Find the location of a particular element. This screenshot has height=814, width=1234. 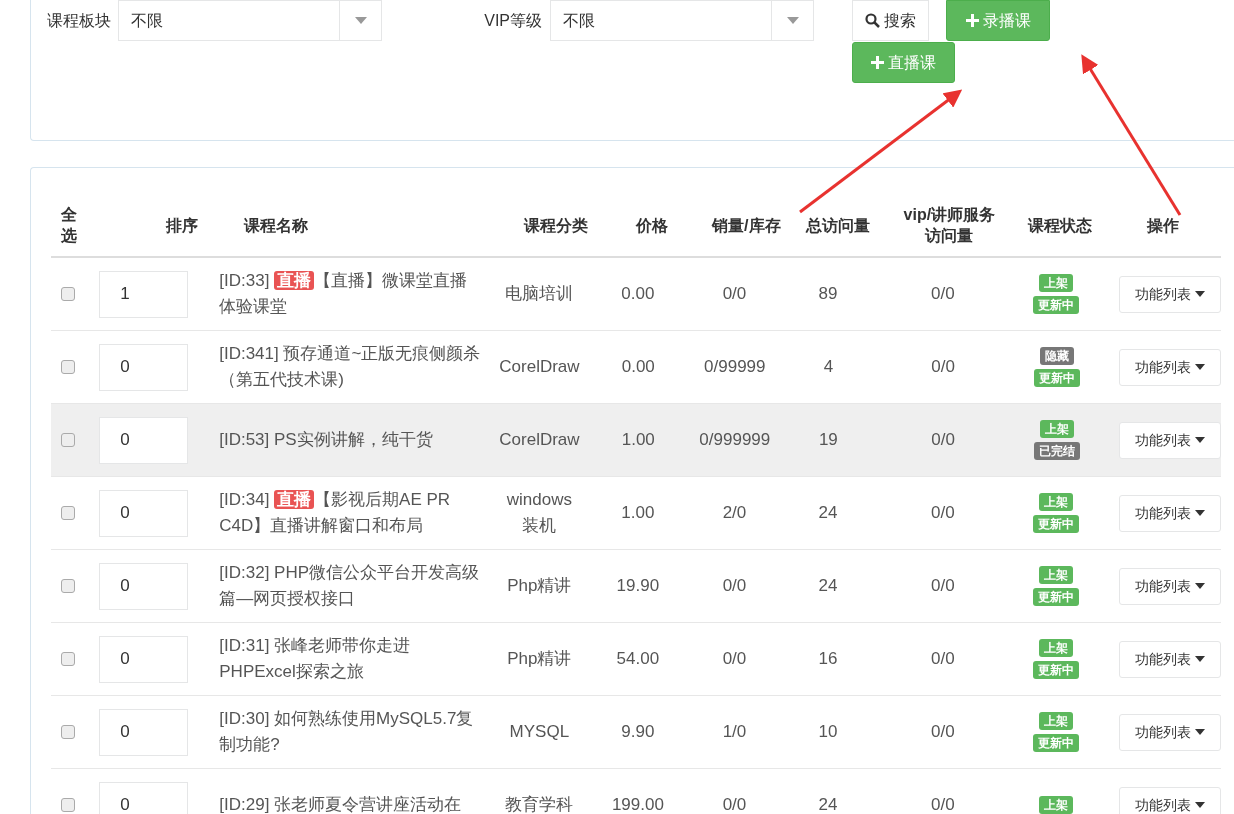

column-header: 价格 is located at coordinates (652, 225).